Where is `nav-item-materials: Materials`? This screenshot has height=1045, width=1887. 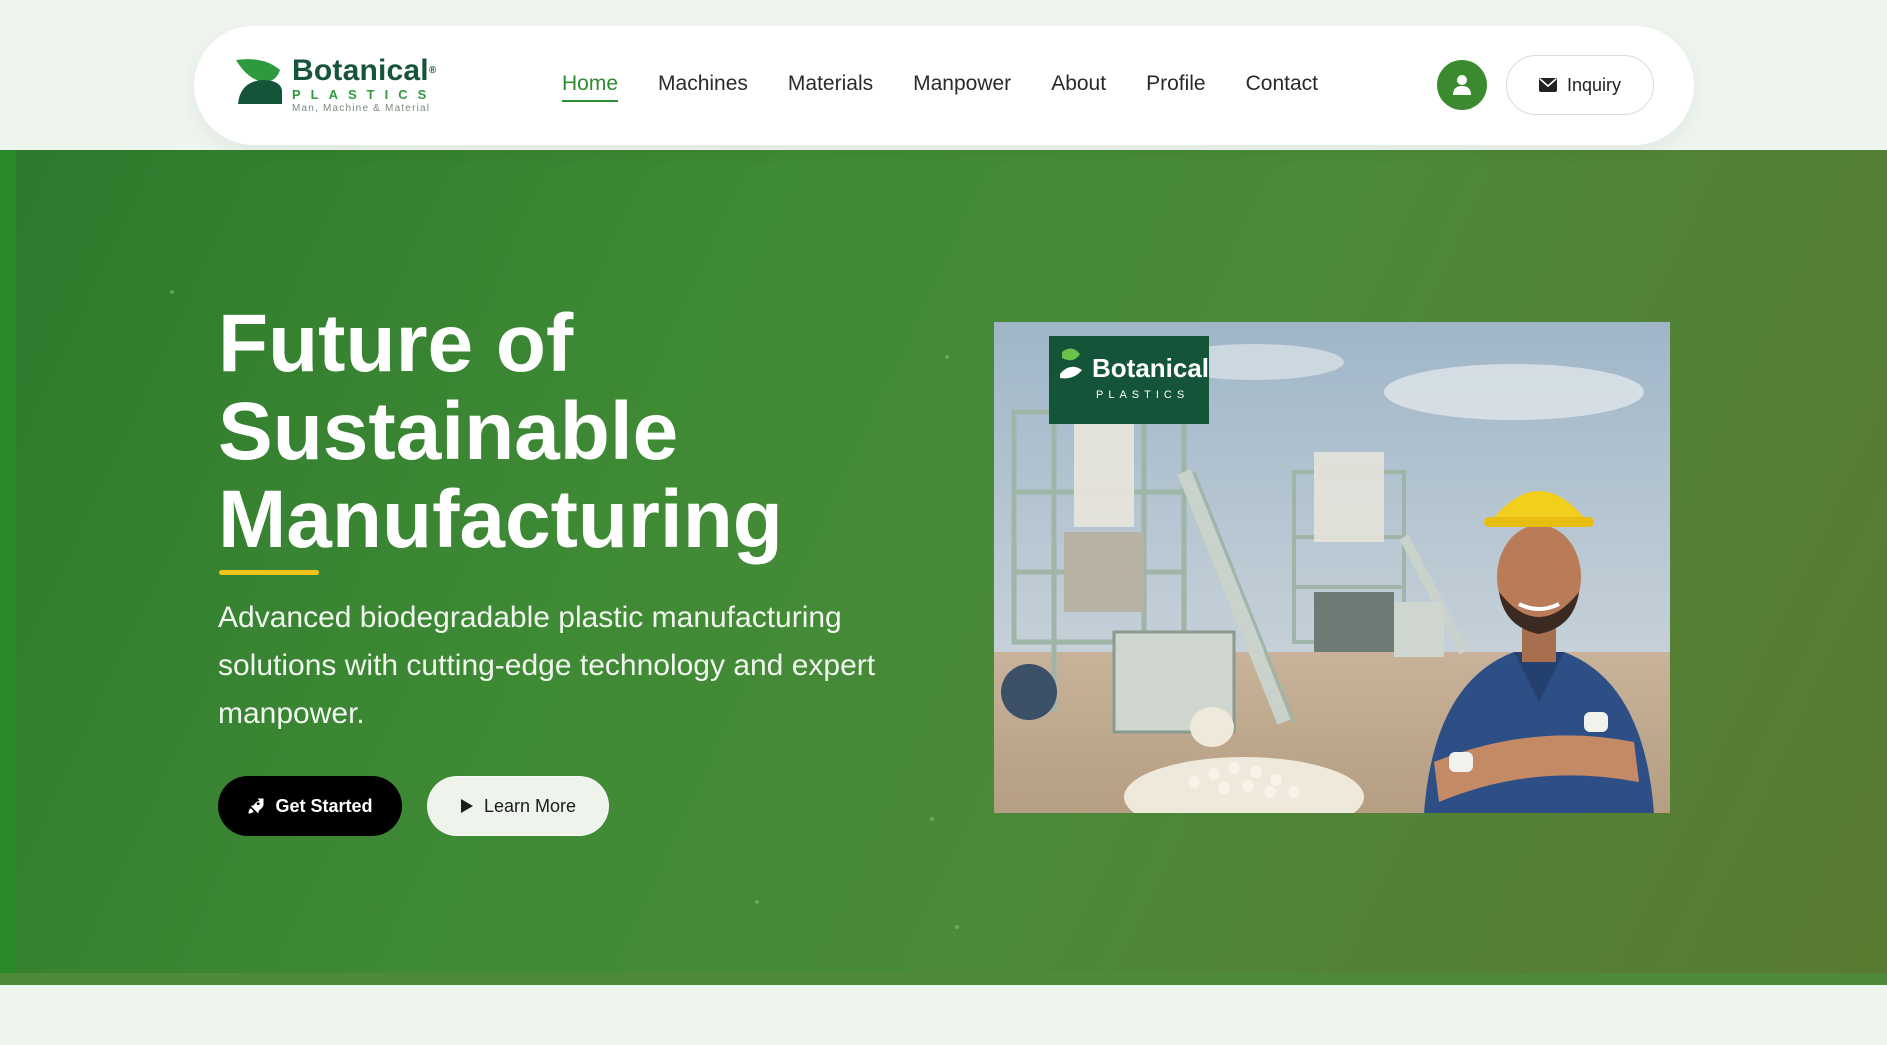
nav-item-materials: Materials is located at coordinates (830, 87).